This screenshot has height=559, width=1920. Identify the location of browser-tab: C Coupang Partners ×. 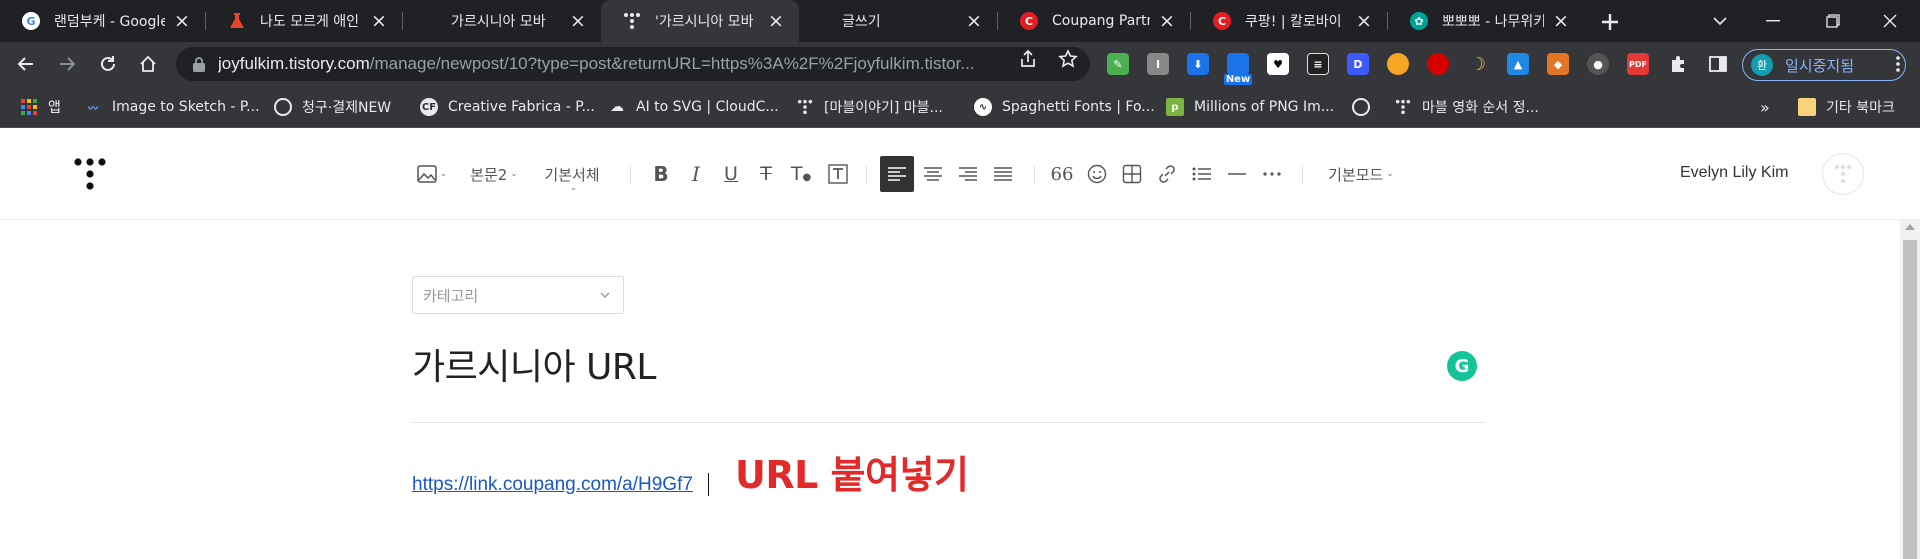
(1094, 21).